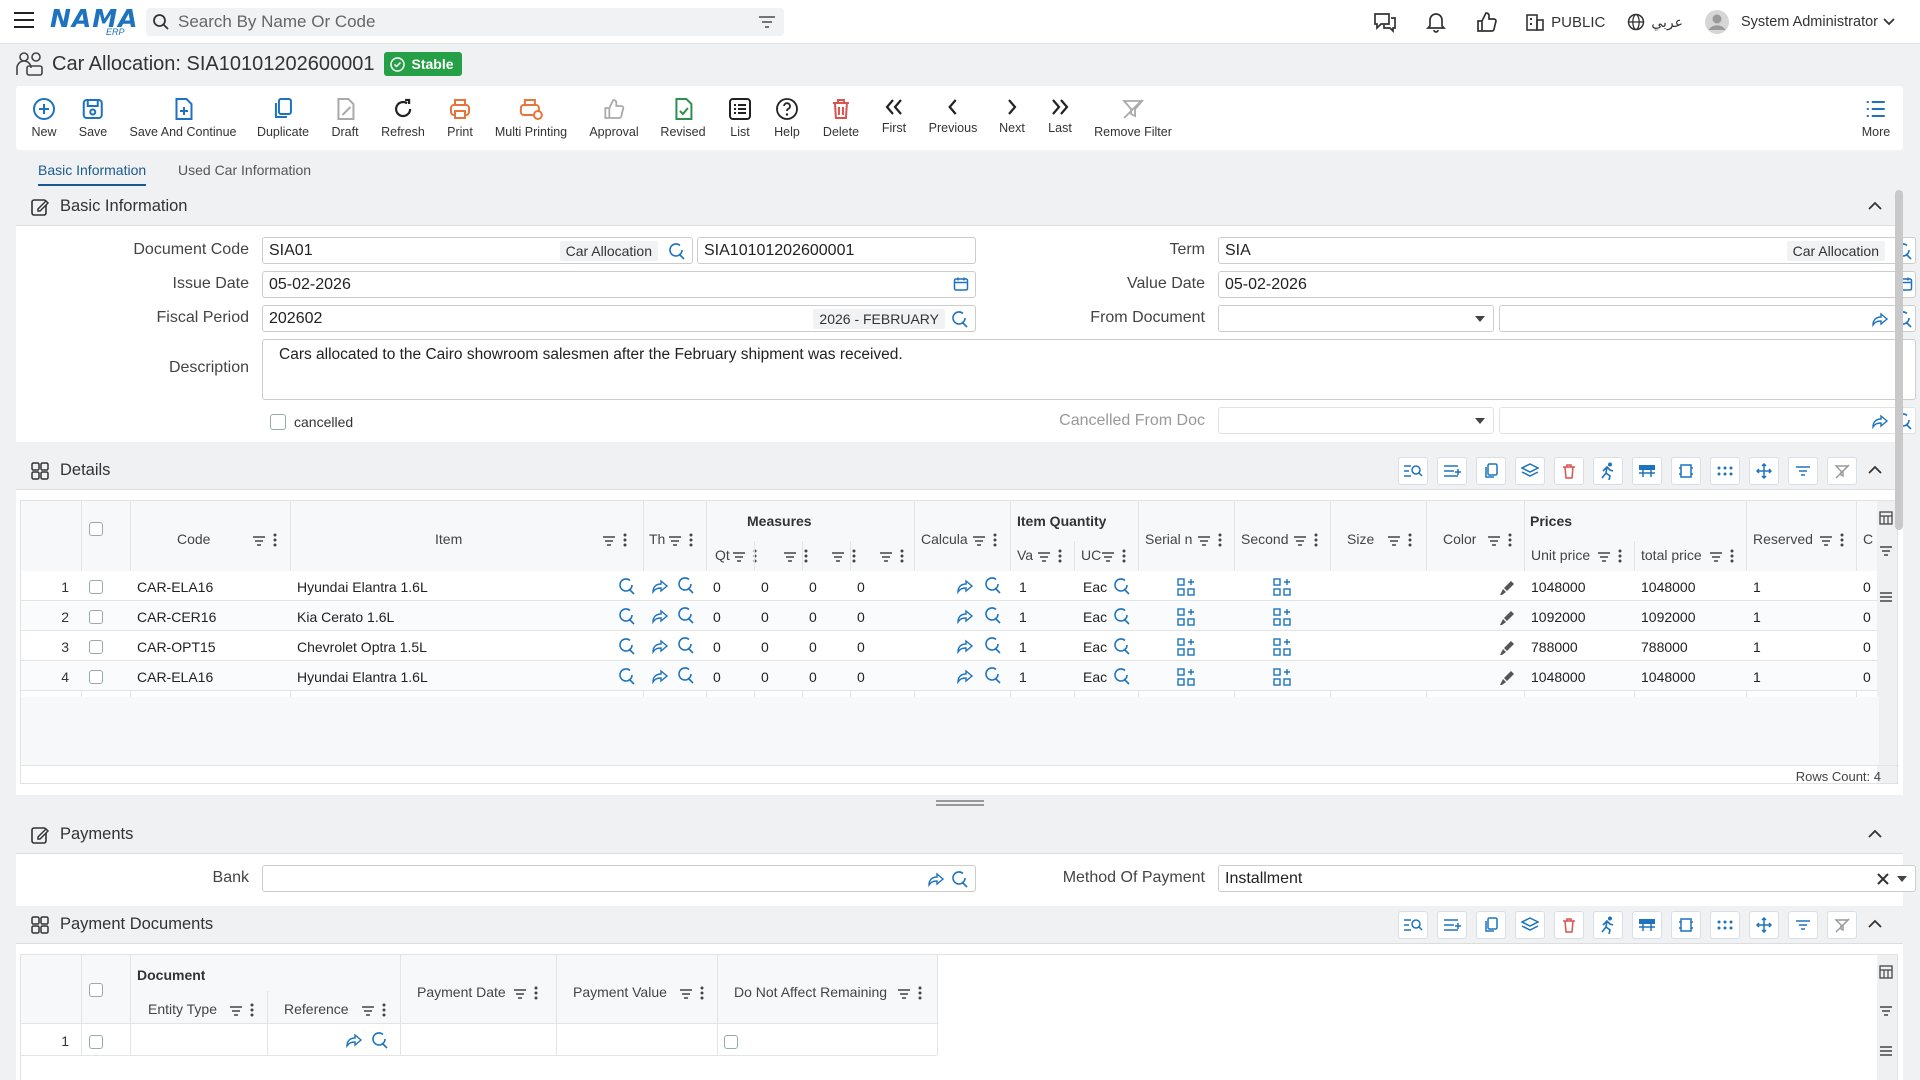 This screenshot has width=1920, height=1080. Describe the element at coordinates (1686, 925) in the screenshot. I see `grid-columns-tool` at that location.